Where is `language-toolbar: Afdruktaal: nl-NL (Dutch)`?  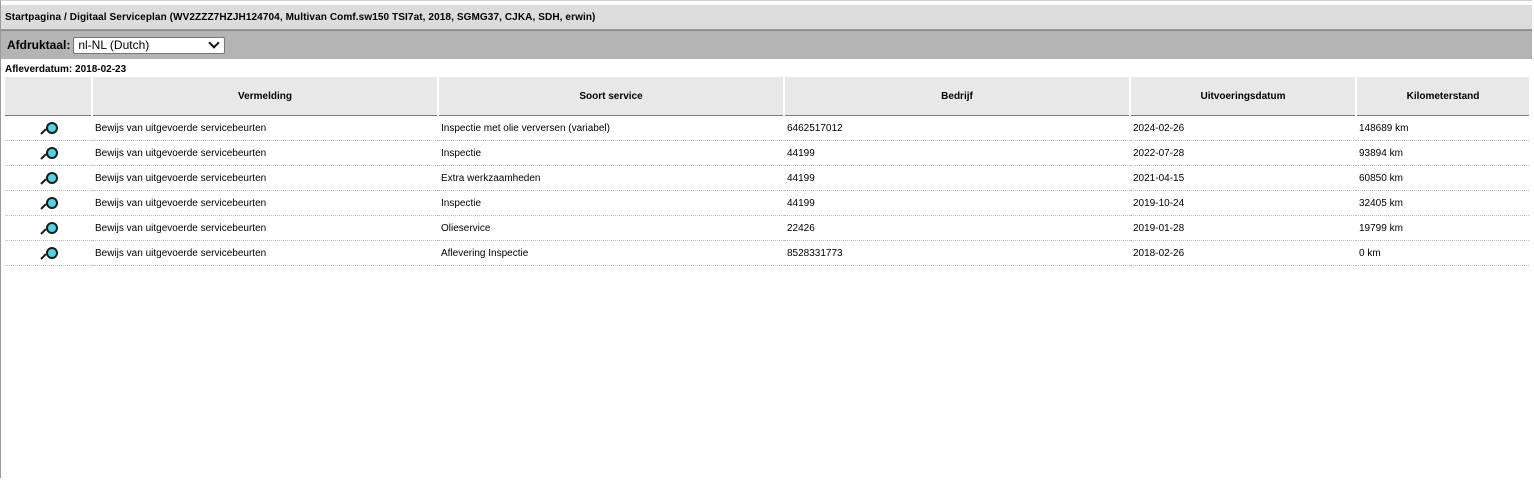 language-toolbar: Afdruktaal: nl-NL (Dutch) is located at coordinates (766, 44).